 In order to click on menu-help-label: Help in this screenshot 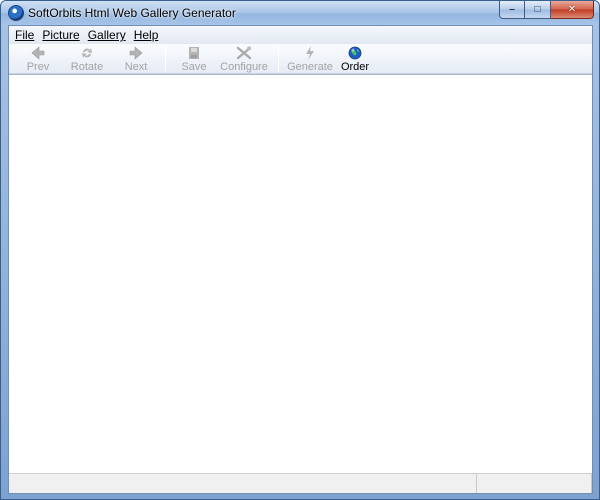, I will do `click(146, 35)`.